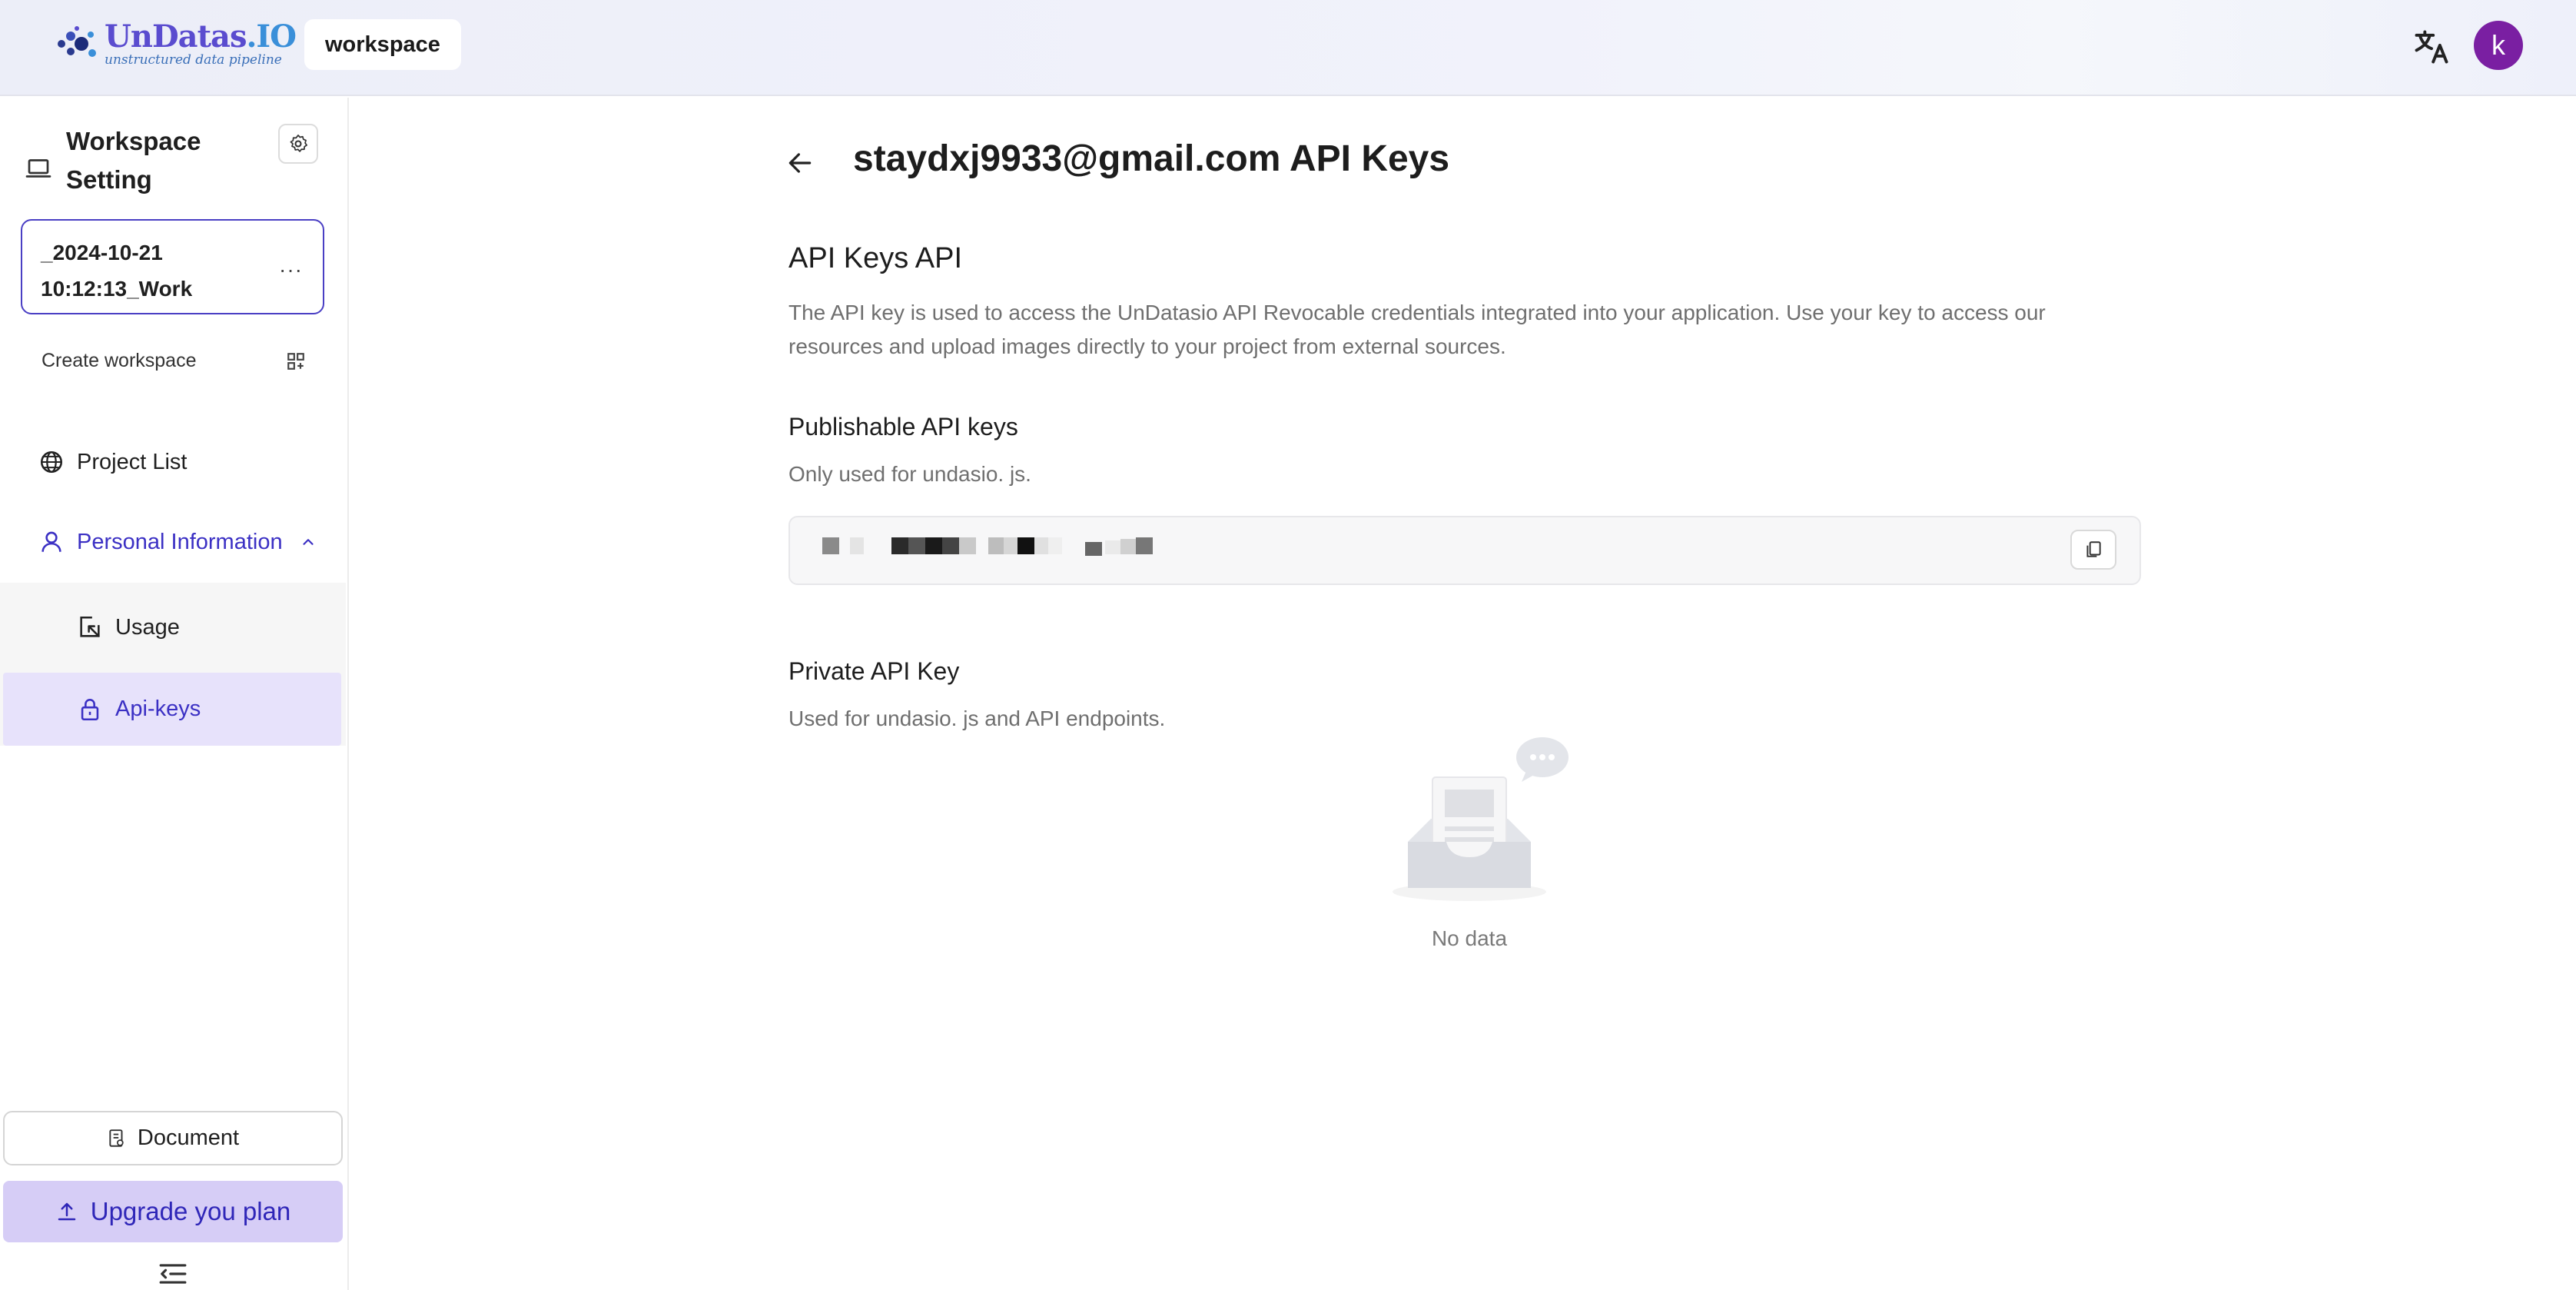 The image size is (2576, 1290). I want to click on empty-inbox-icon, so click(1481, 819).